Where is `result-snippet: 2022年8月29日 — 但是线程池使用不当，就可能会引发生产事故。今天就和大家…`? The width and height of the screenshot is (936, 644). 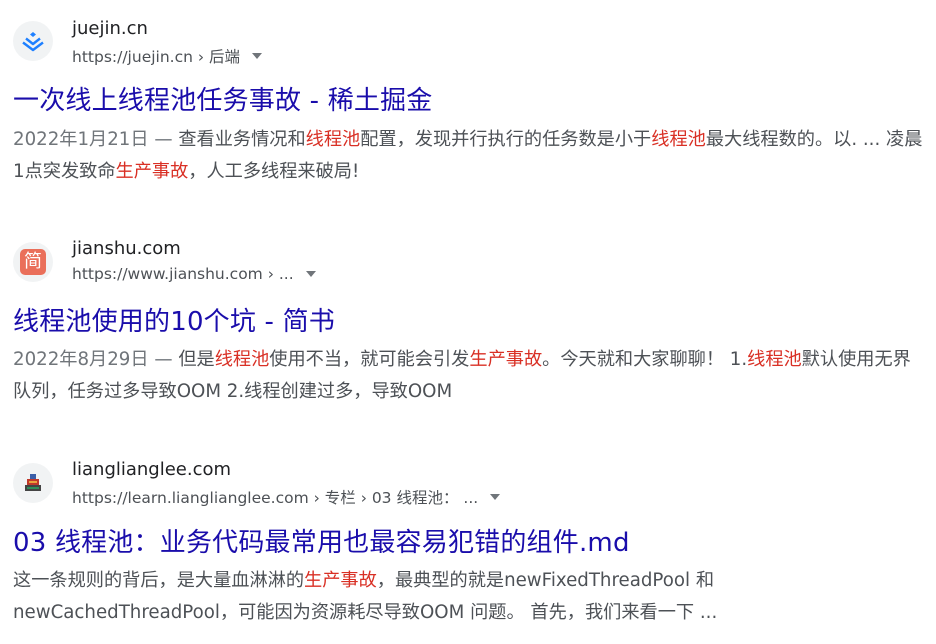
result-snippet: 2022年8月29日 — 但是线程池使用不当，就可能会引发生产事故。今天就和大家… is located at coordinates (468, 376).